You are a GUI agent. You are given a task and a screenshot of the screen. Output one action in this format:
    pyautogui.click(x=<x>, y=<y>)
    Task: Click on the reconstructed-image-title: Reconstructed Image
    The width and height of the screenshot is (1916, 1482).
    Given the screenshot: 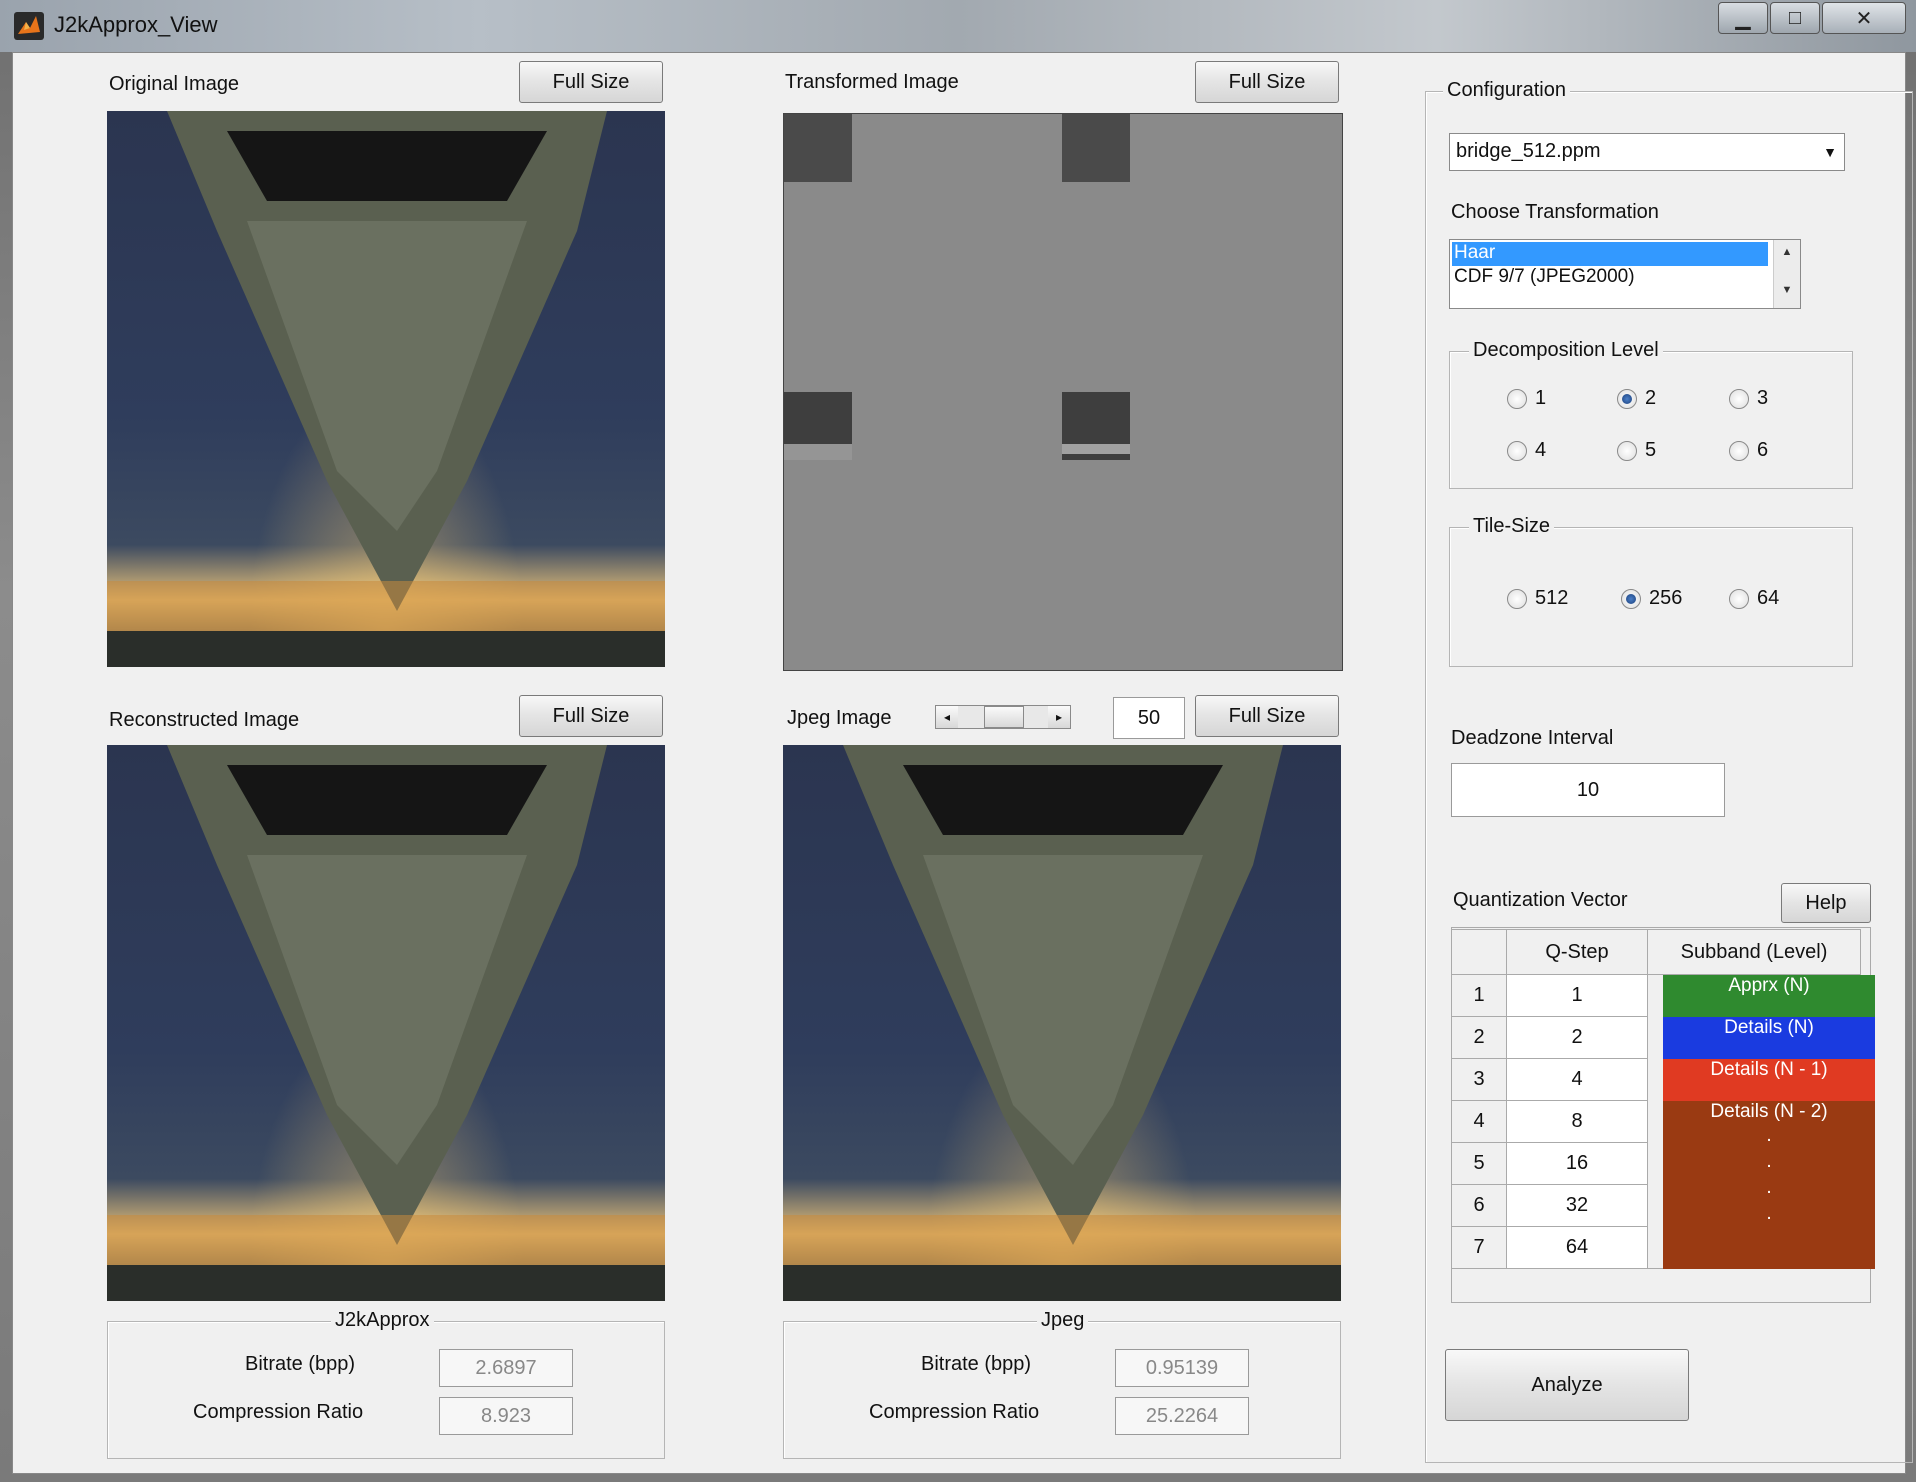 What is the action you would take?
    pyautogui.click(x=204, y=720)
    